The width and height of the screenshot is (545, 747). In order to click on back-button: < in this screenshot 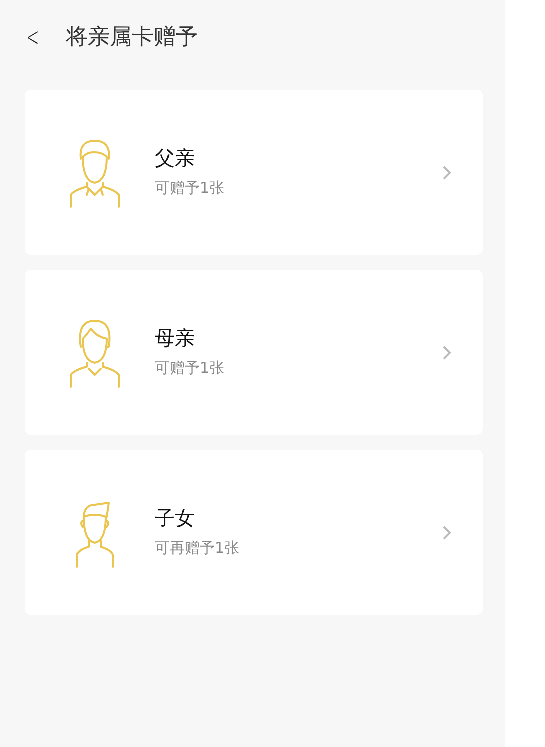, I will do `click(33, 37)`.